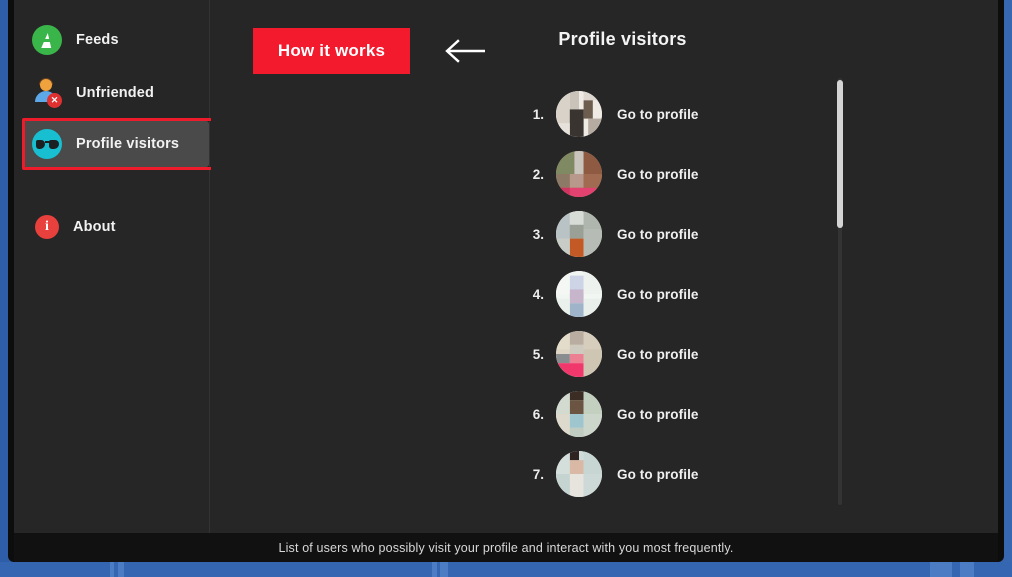 The image size is (1012, 577). I want to click on sidebar-item-label-profile-visitors: Profile visitors, so click(128, 144).